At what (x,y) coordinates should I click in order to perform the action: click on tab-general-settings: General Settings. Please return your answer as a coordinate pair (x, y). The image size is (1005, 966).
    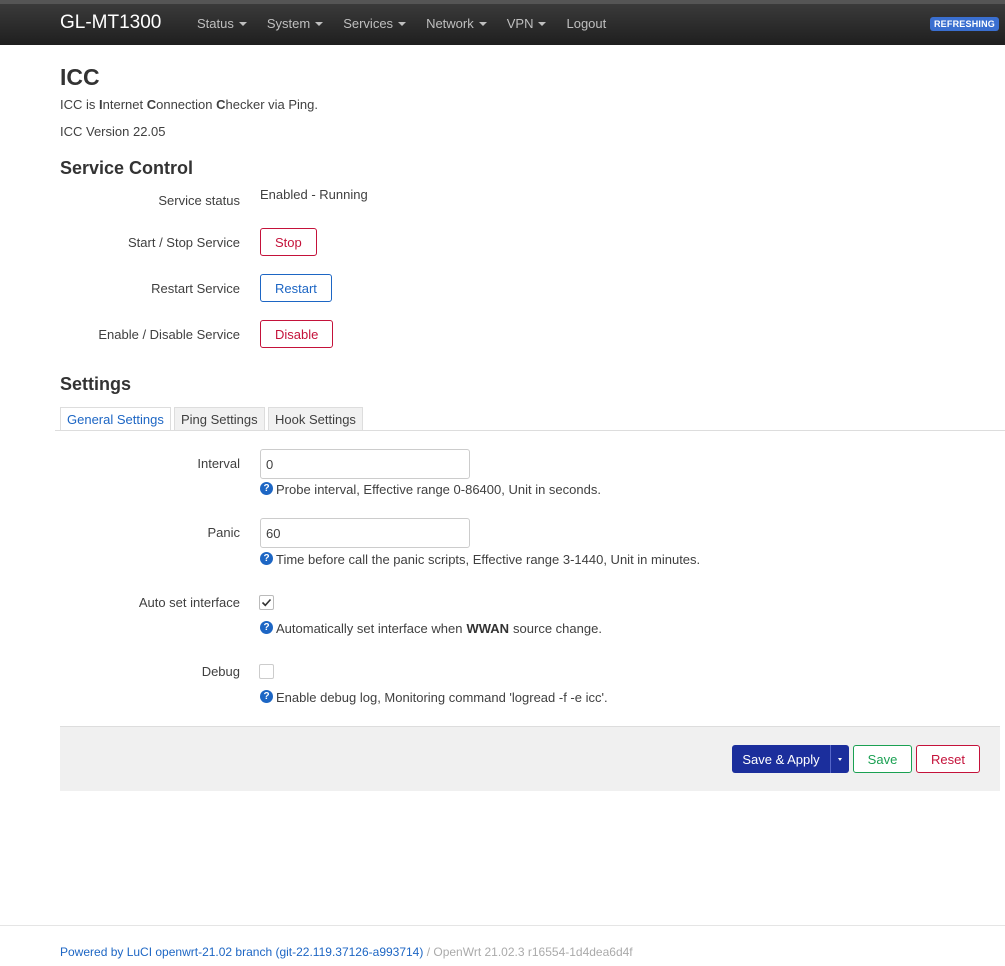
    Looking at the image, I should click on (115, 419).